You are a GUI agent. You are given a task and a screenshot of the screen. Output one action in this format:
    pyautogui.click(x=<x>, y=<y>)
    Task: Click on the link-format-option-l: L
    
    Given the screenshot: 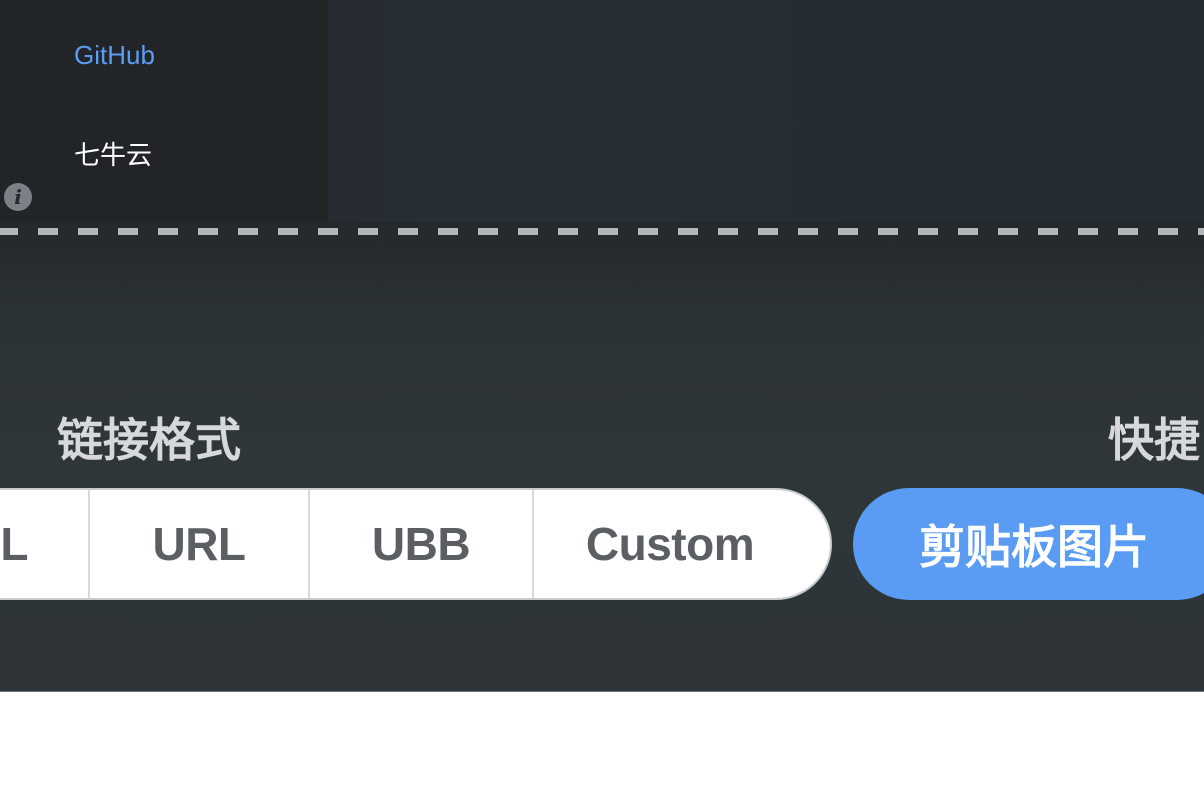 What is the action you would take?
    pyautogui.click(x=45, y=544)
    